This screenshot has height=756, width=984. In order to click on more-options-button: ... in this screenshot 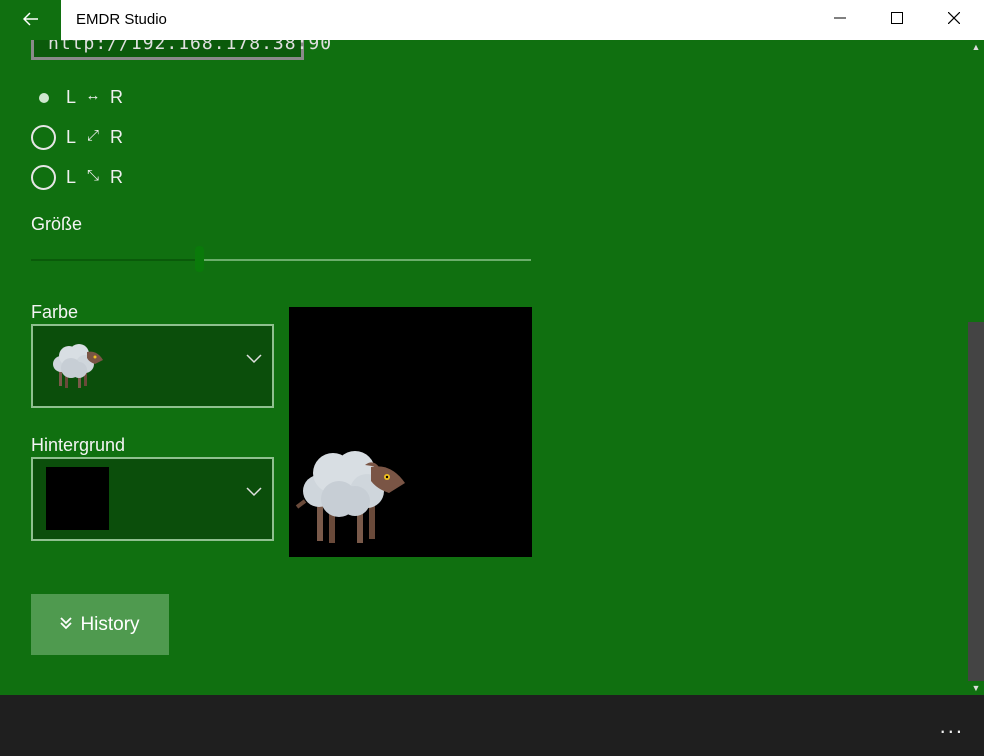, I will do `click(952, 726)`.